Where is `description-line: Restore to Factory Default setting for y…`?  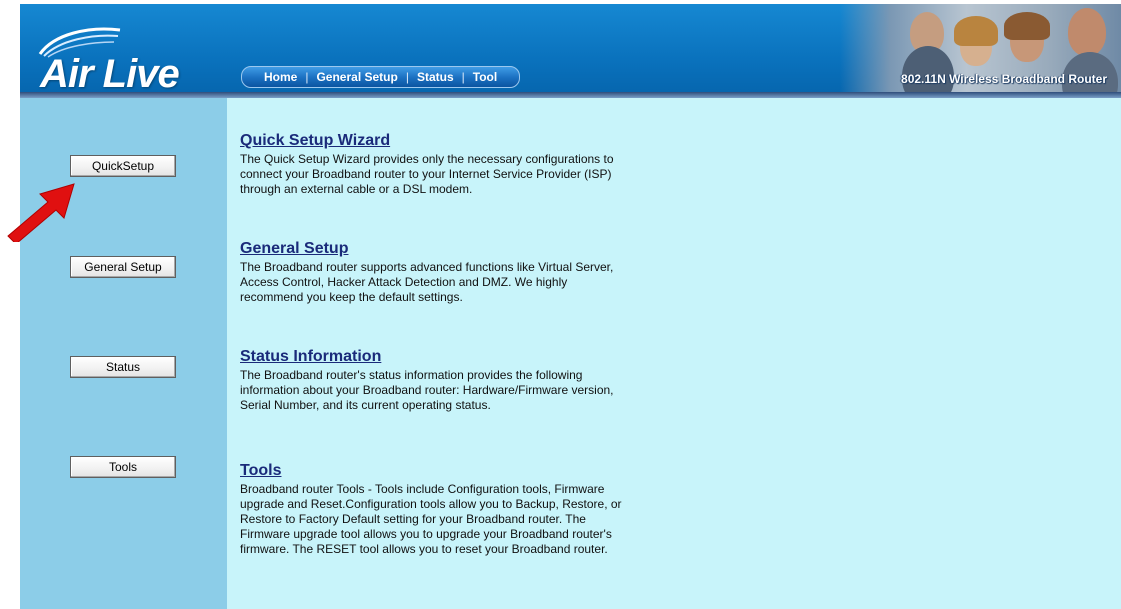 description-line: Restore to Factory Default setting for y… is located at coordinates (413, 519).